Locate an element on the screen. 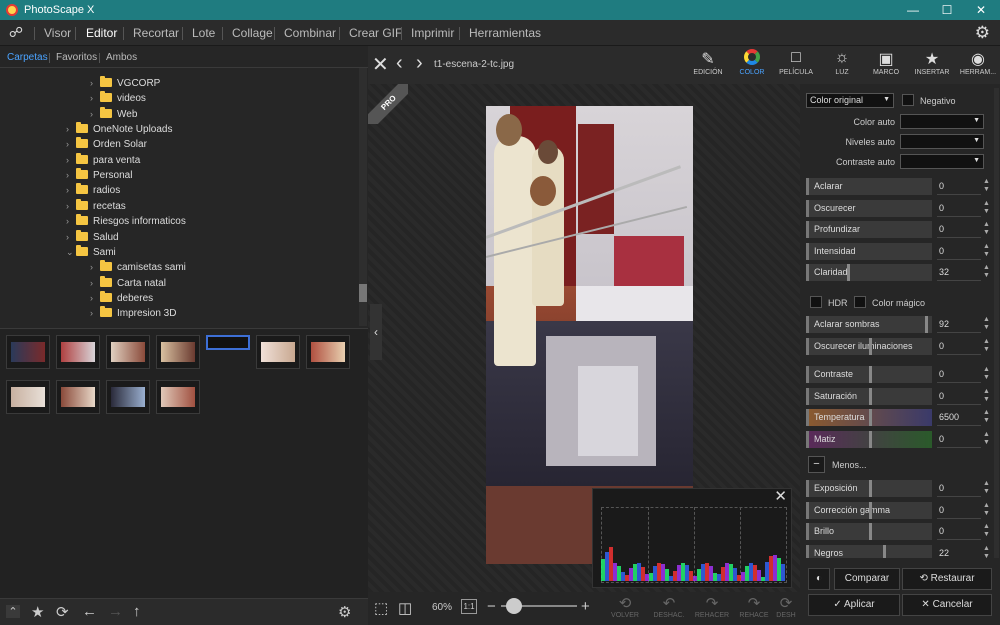  menu-editor: Editor is located at coordinates (101, 33).